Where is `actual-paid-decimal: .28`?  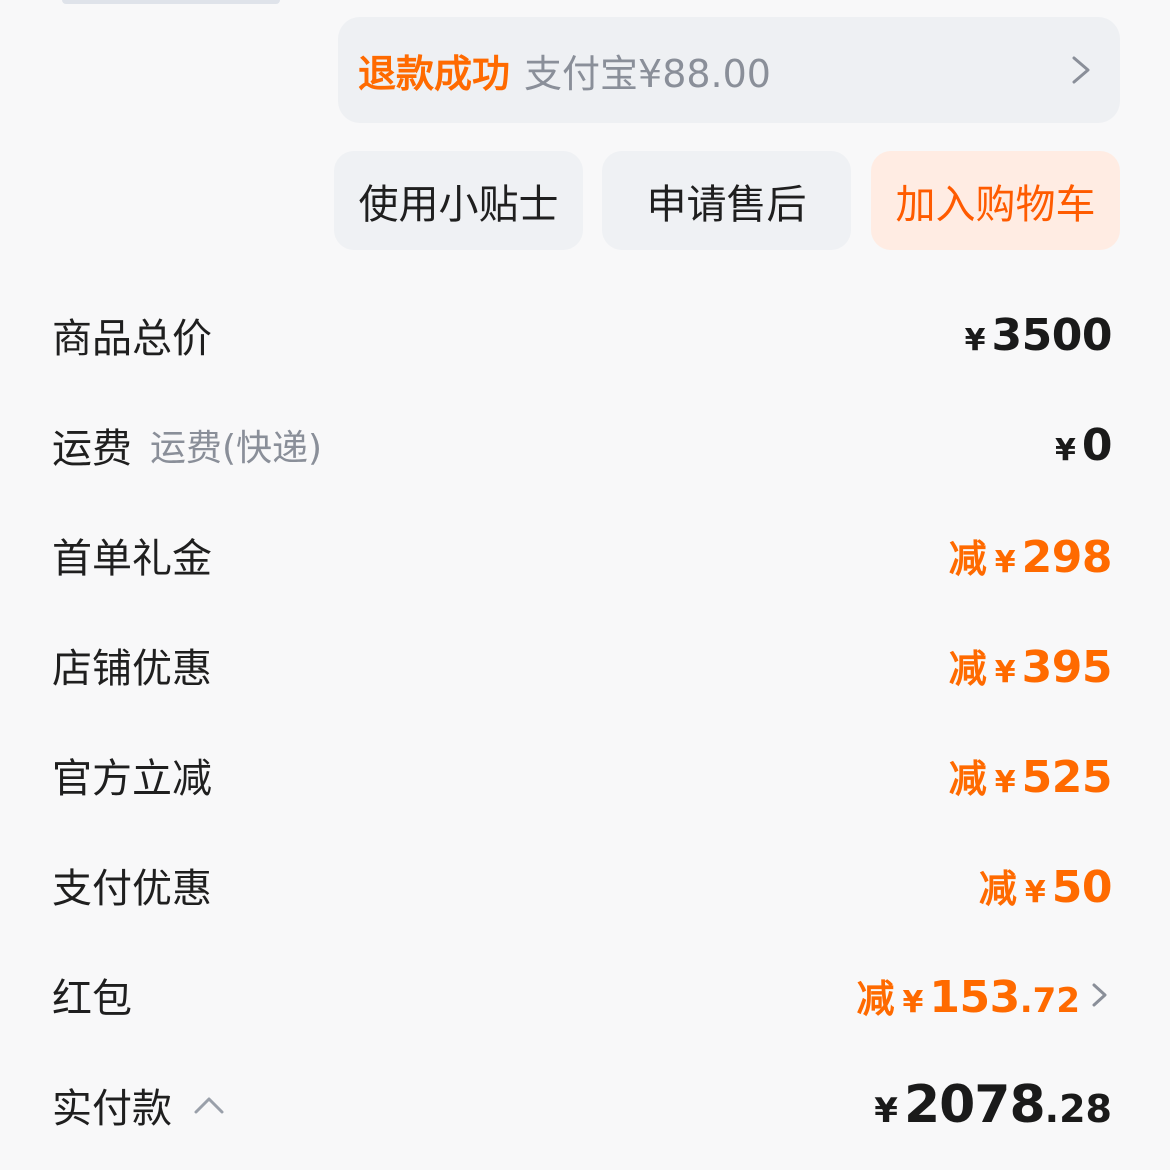
actual-paid-decimal: .28 is located at coordinates (1078, 1109).